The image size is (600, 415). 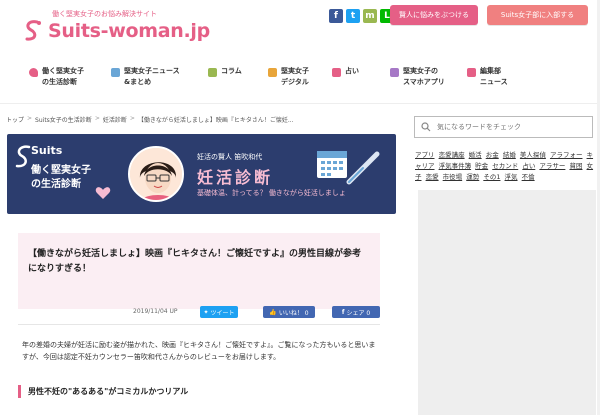 What do you see at coordinates (108, 391) in the screenshot?
I see `section-heading-text: 男性不妊の"あるある"がコミカルかつリアル` at bounding box center [108, 391].